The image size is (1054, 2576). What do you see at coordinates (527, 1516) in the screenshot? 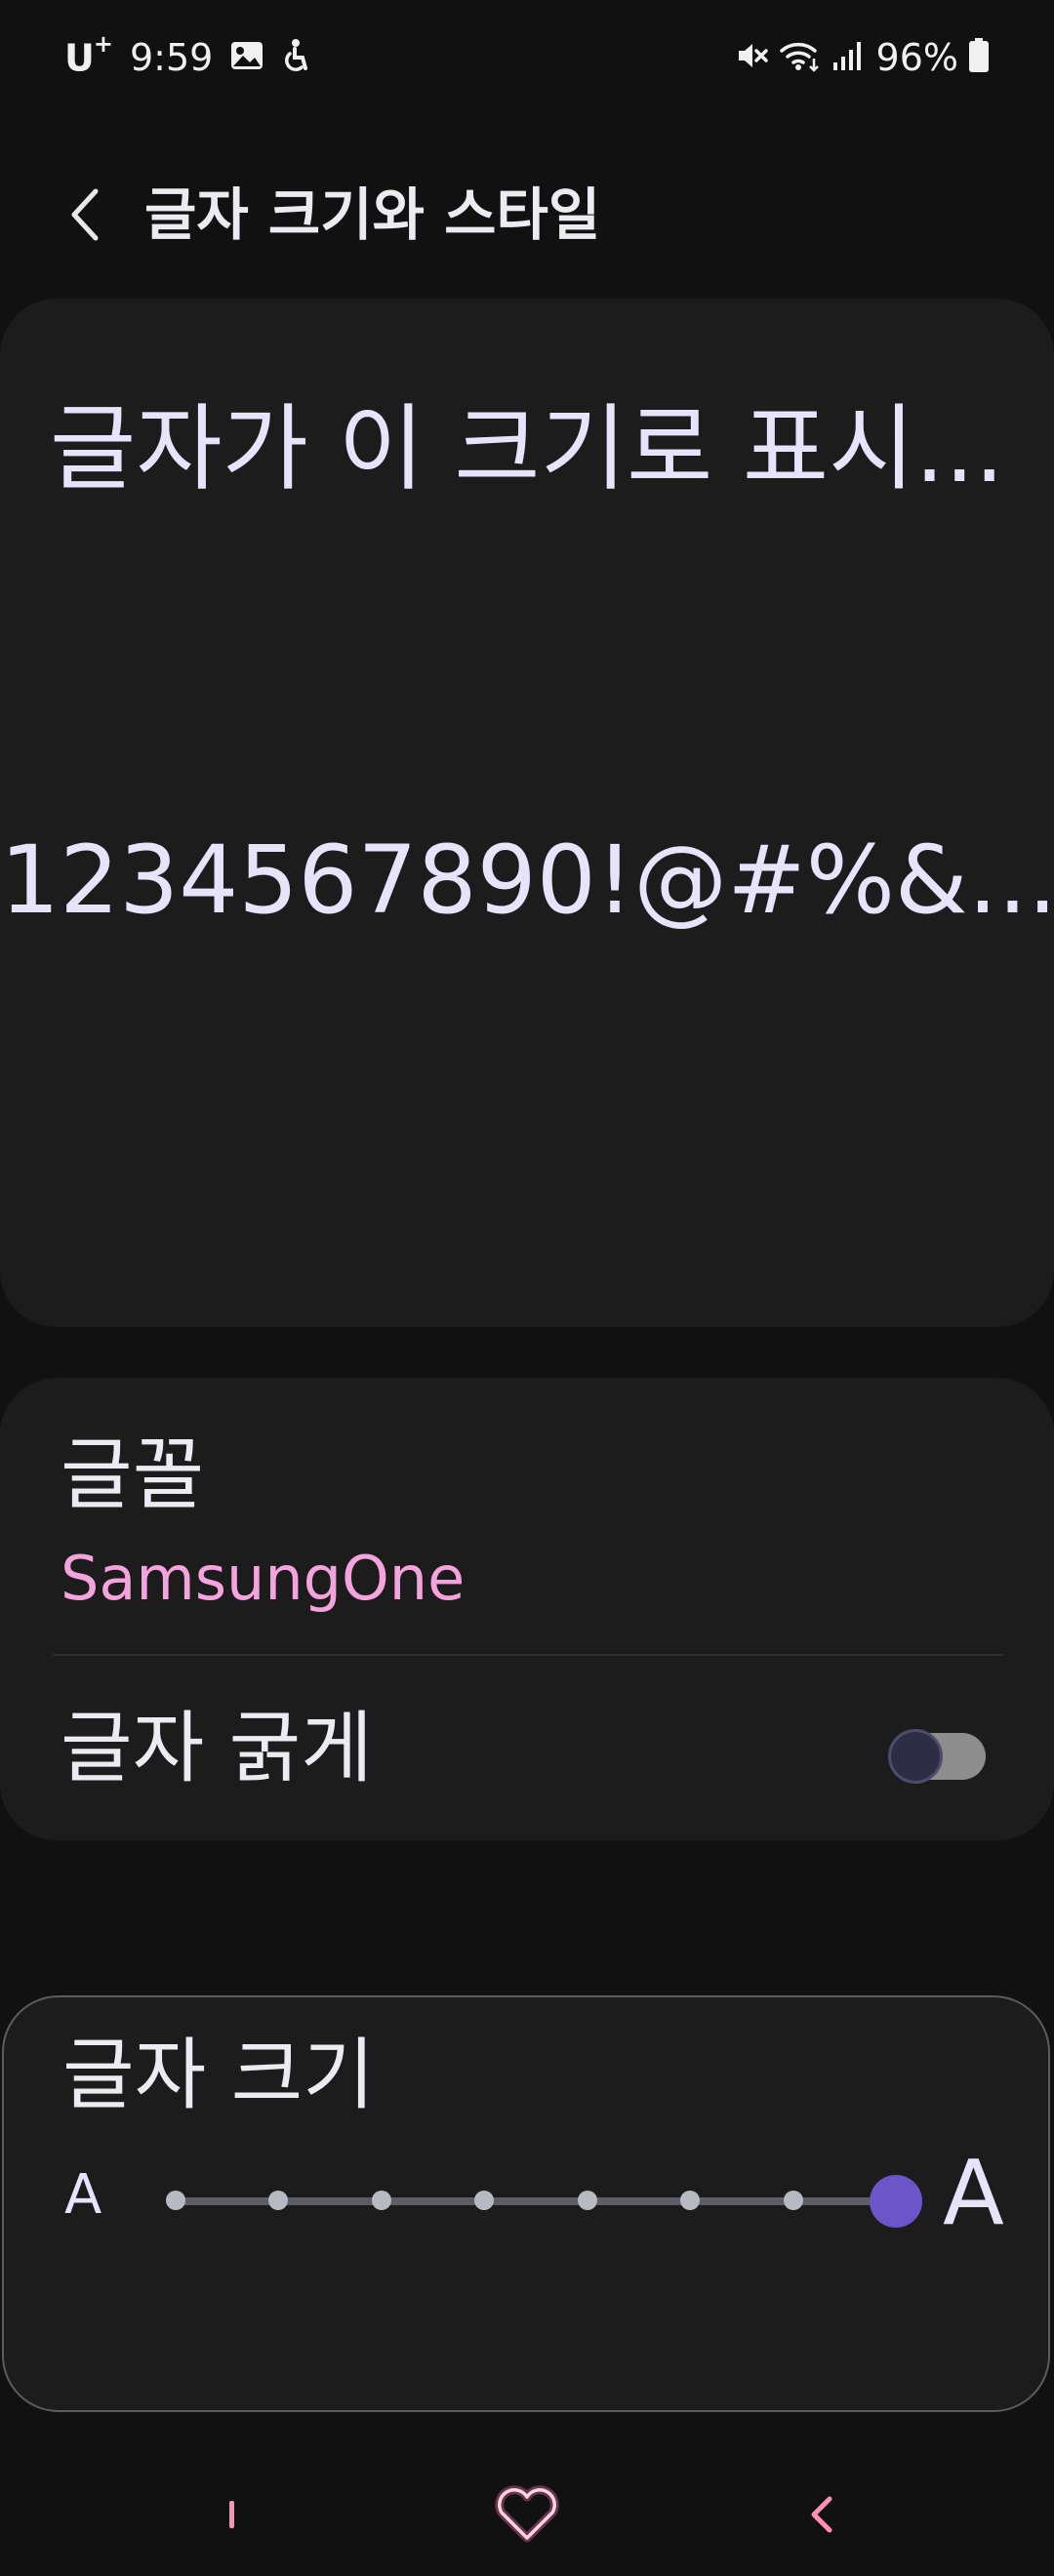
I see `font-style-row: 글꼴 SamsungOne` at bounding box center [527, 1516].